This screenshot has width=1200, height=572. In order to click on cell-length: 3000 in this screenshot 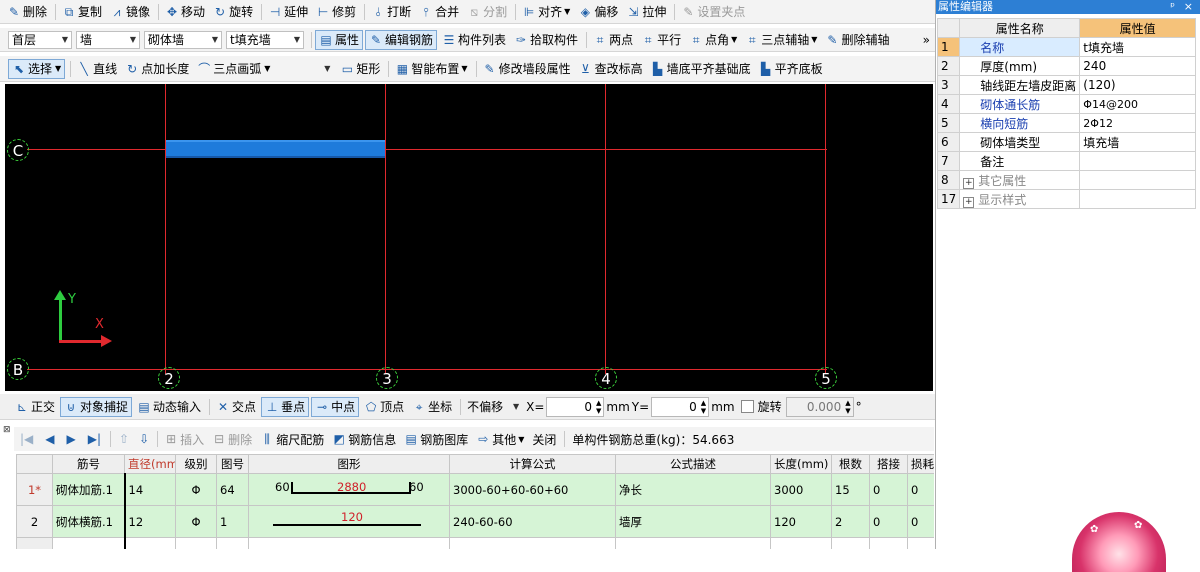, I will do `click(801, 489)`.